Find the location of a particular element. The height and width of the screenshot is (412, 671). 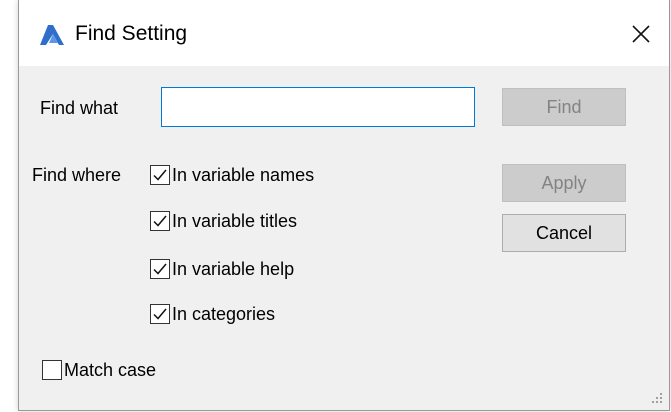

checkbox-in-variable-names: In variable names is located at coordinates (232, 175).